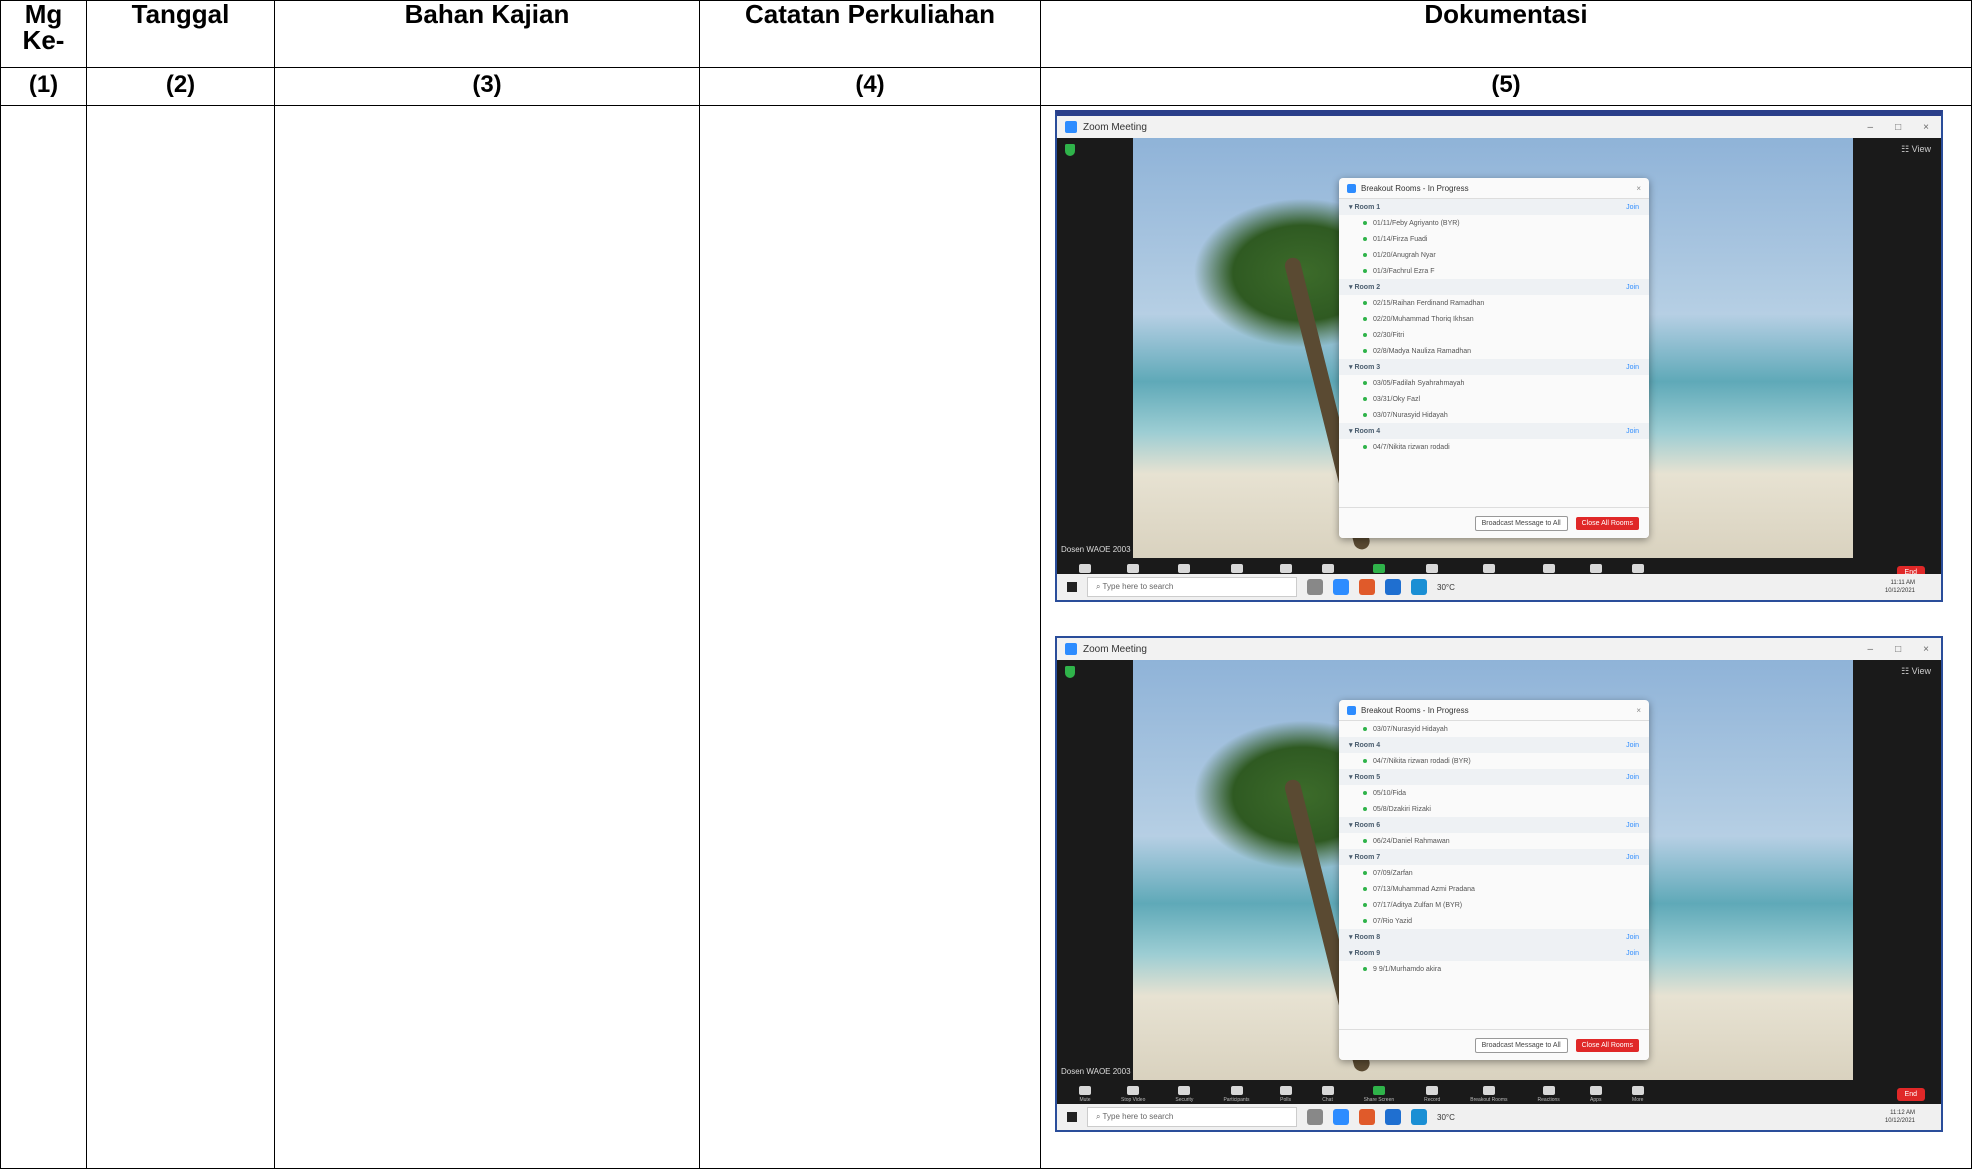 The image size is (1972, 1169). What do you see at coordinates (1494, 761) in the screenshot?
I see `participant-row: 04/7/Nikita rizwan rodadi (BYR)` at bounding box center [1494, 761].